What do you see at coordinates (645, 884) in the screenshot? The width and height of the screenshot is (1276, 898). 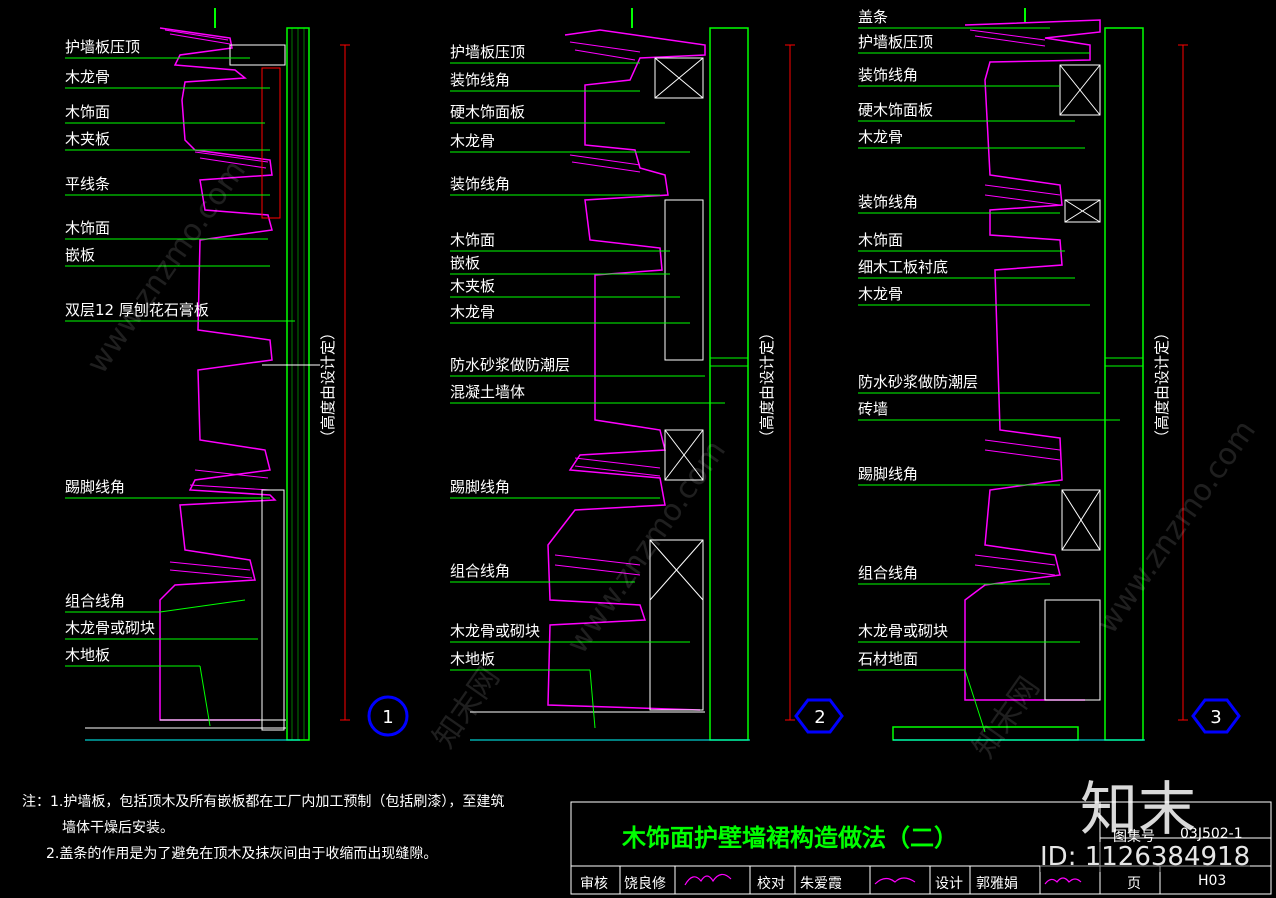 I see `reviewer-name: 饶良修` at bounding box center [645, 884].